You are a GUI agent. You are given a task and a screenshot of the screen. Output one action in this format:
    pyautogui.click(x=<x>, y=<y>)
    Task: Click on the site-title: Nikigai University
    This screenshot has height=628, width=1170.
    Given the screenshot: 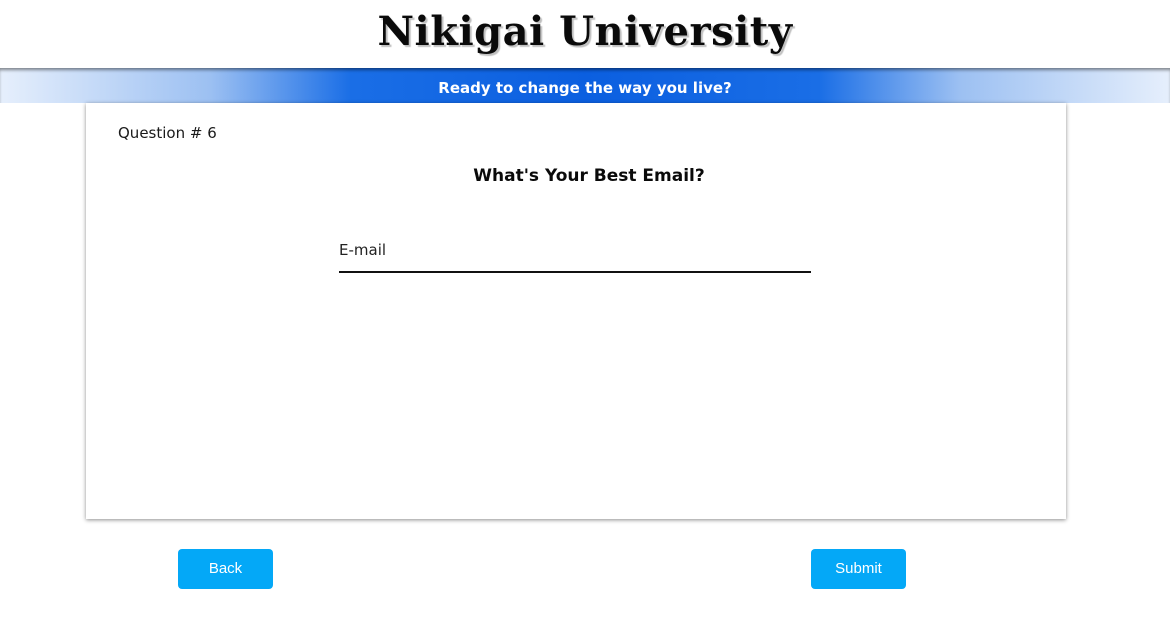 What is the action you would take?
    pyautogui.click(x=585, y=31)
    